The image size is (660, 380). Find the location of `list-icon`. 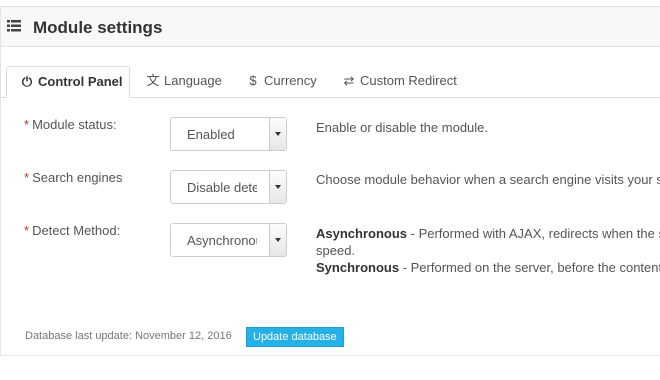

list-icon is located at coordinates (14, 26).